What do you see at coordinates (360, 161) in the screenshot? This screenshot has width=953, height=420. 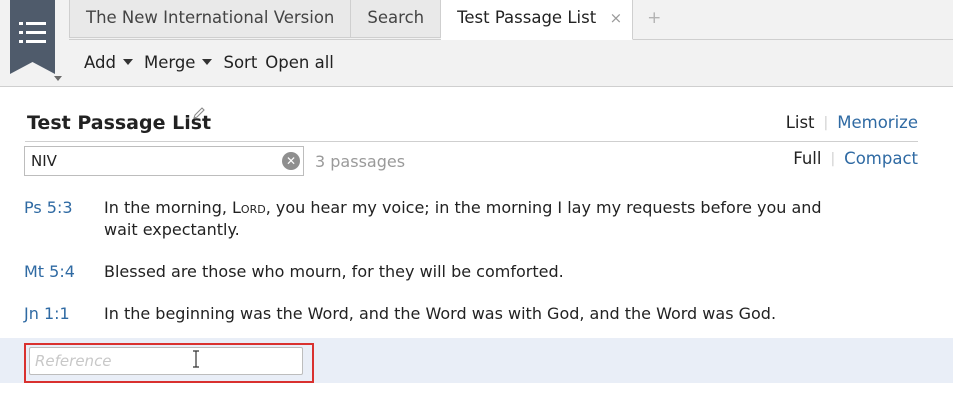 I see `passage-count: 3 passages` at bounding box center [360, 161].